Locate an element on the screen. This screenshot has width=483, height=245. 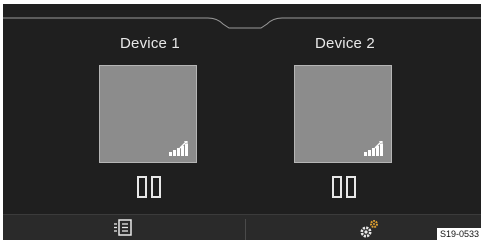
device-2-pause-icon is located at coordinates (344, 187).